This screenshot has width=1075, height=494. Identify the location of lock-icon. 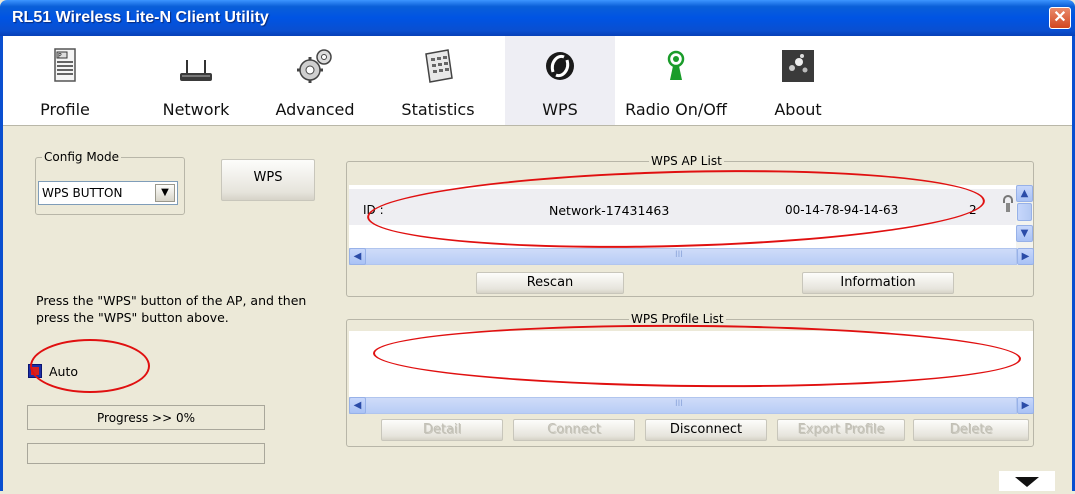
(1008, 203).